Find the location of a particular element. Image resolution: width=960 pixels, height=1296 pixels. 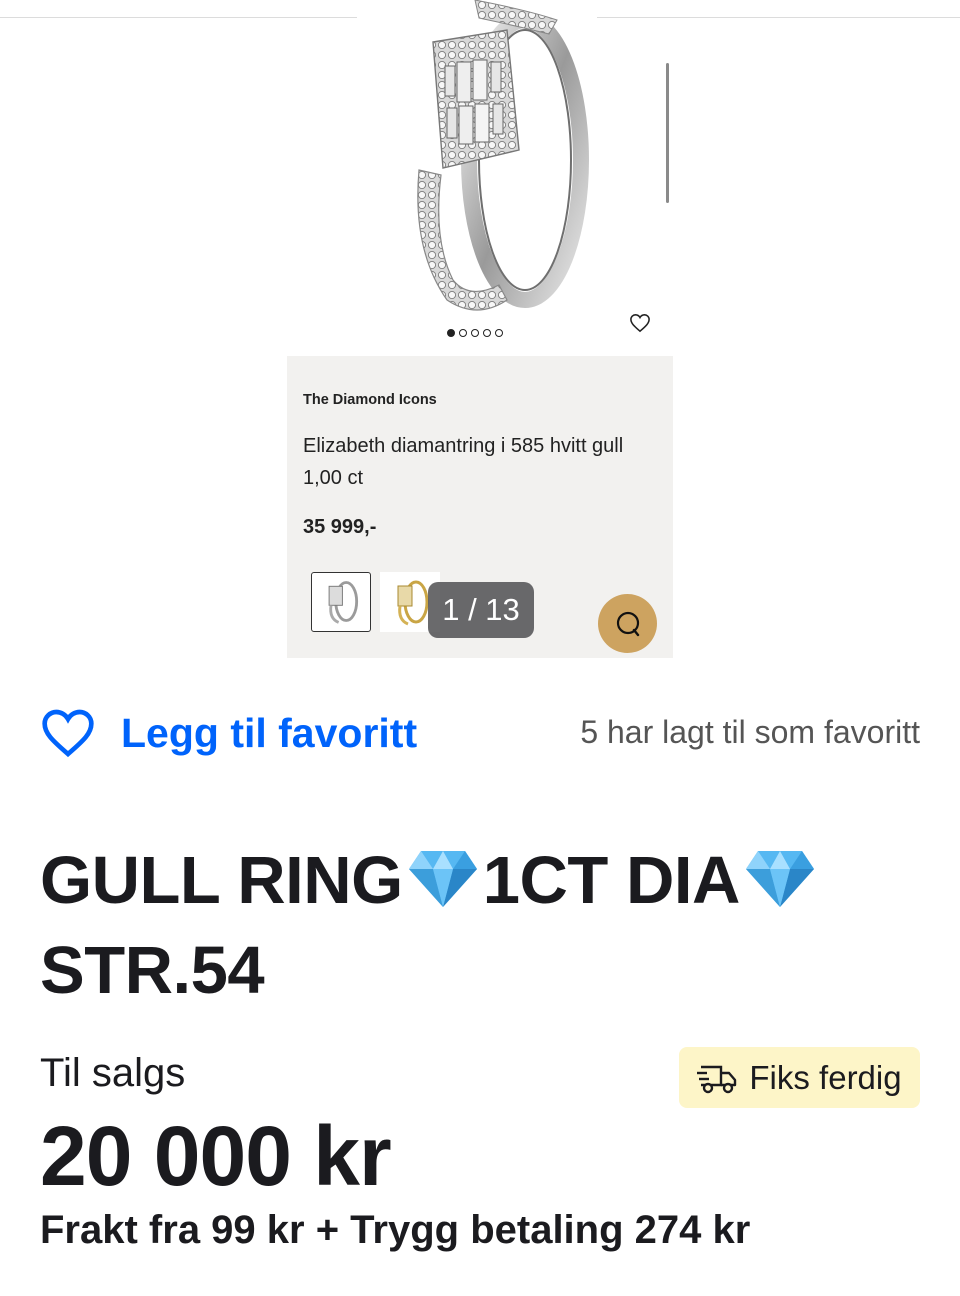

fiks-ferdig-badge: Fiks ferdig is located at coordinates (799, 1077).